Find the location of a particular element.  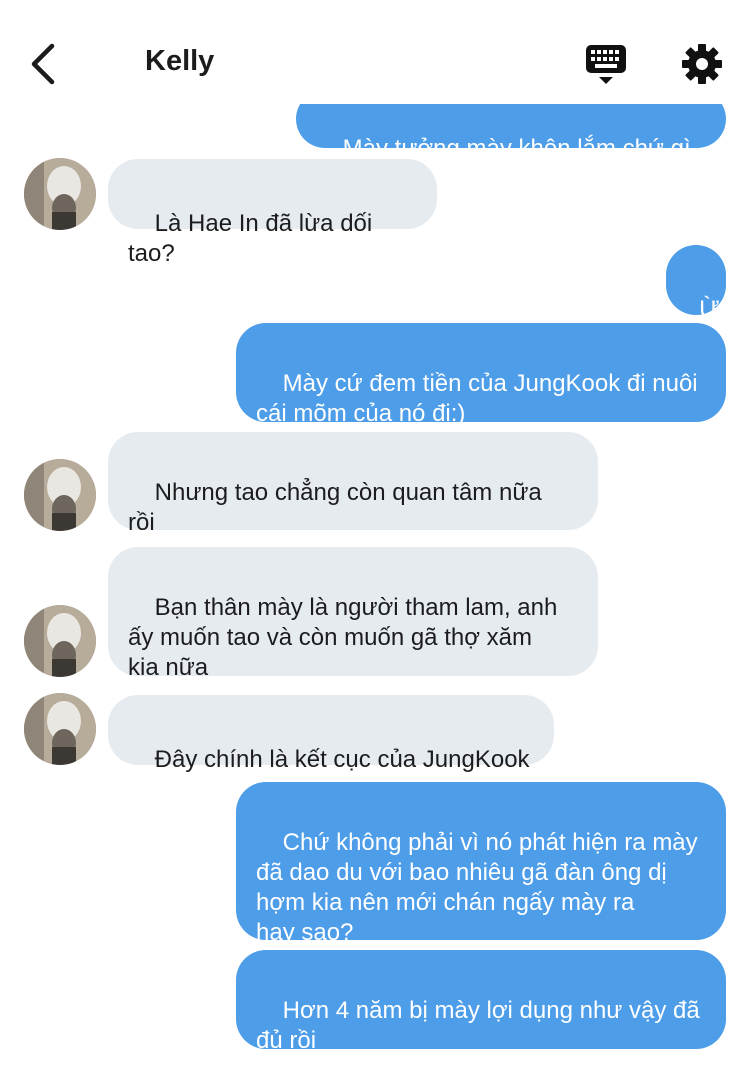

message-bubble-received: Nhưng tao chẳng còn quan tâm nữa rồi is located at coordinates (353, 484).